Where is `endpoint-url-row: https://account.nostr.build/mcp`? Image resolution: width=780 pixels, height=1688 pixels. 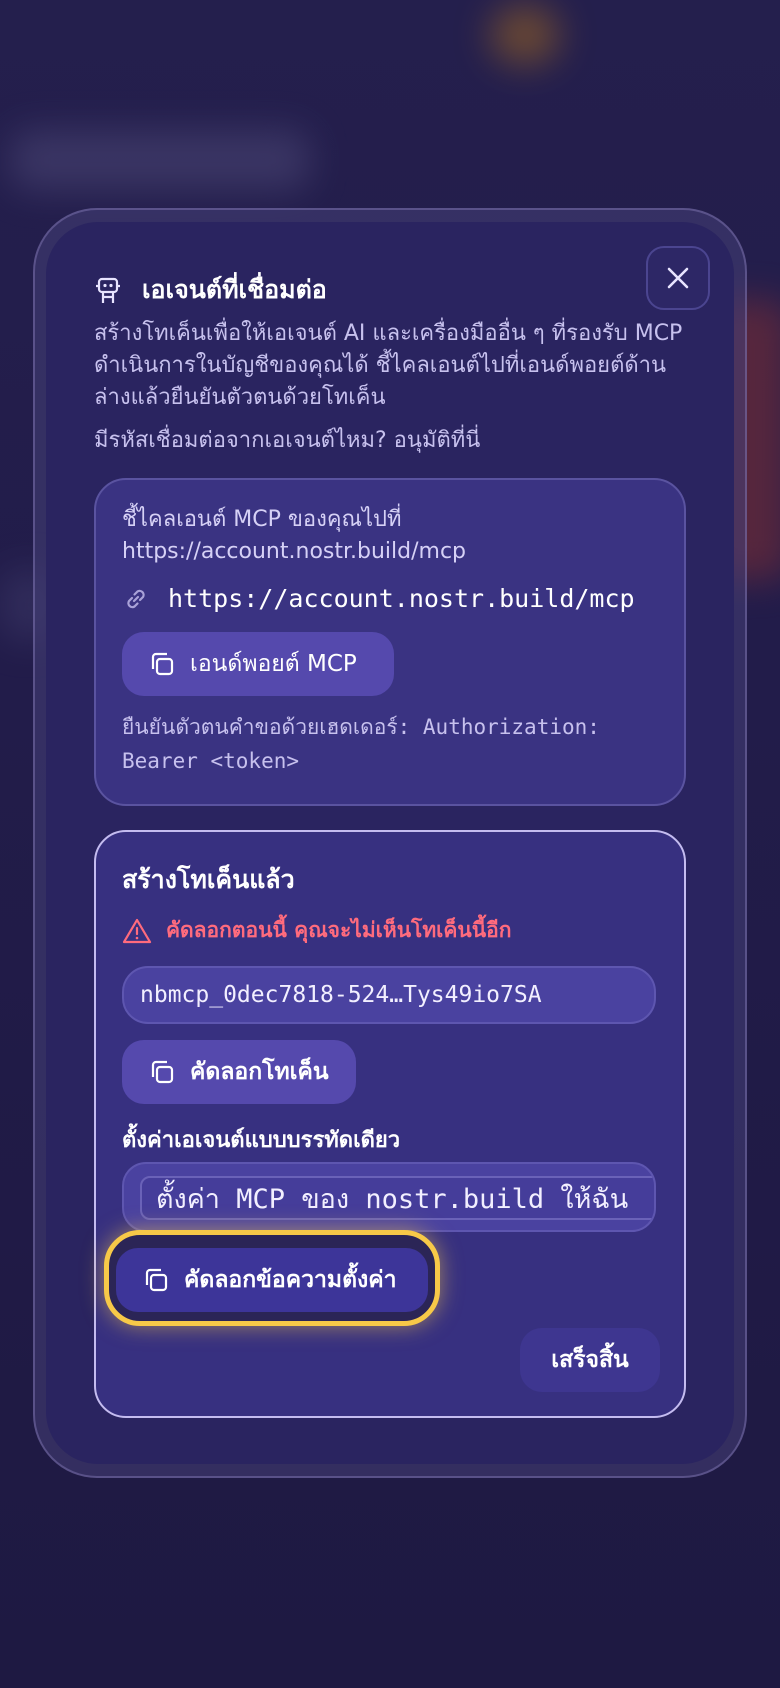 endpoint-url-row: https://account.nostr.build/mcp is located at coordinates (378, 598).